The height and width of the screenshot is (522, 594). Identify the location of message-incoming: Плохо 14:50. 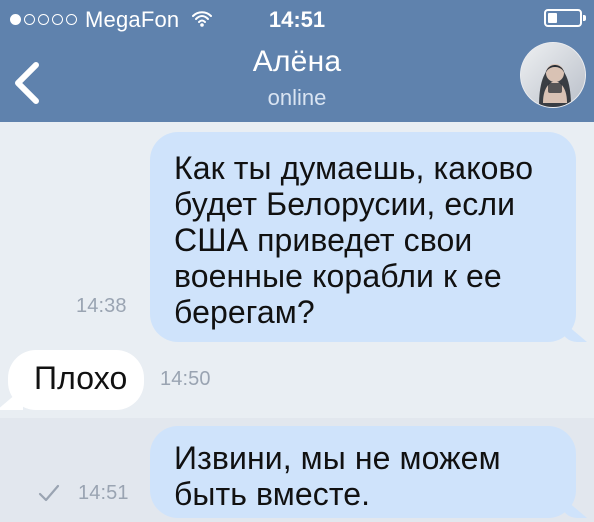
(297, 377).